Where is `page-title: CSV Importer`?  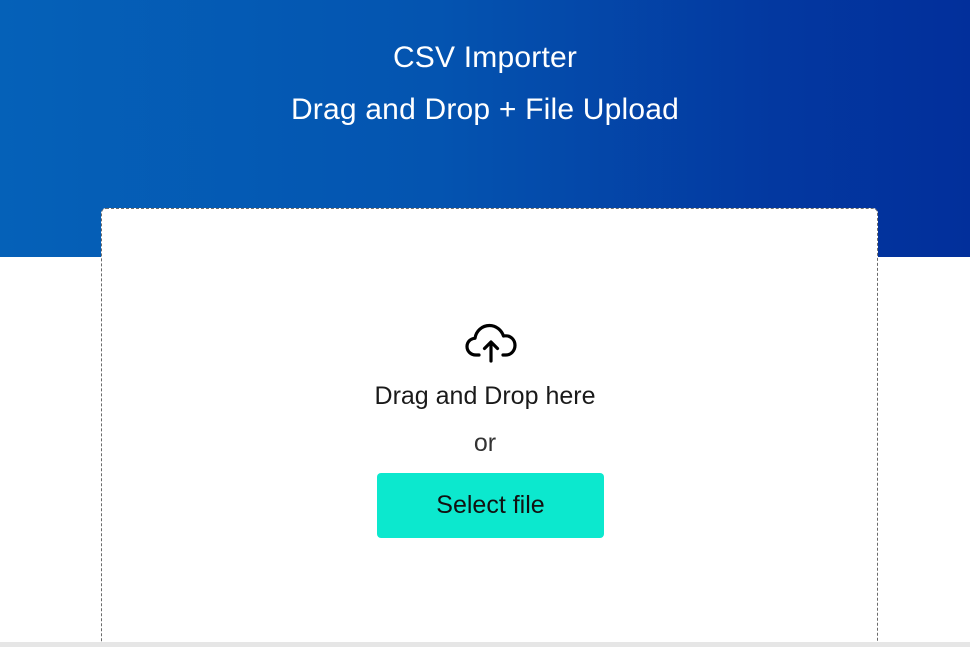
page-title: CSV Importer is located at coordinates (485, 57).